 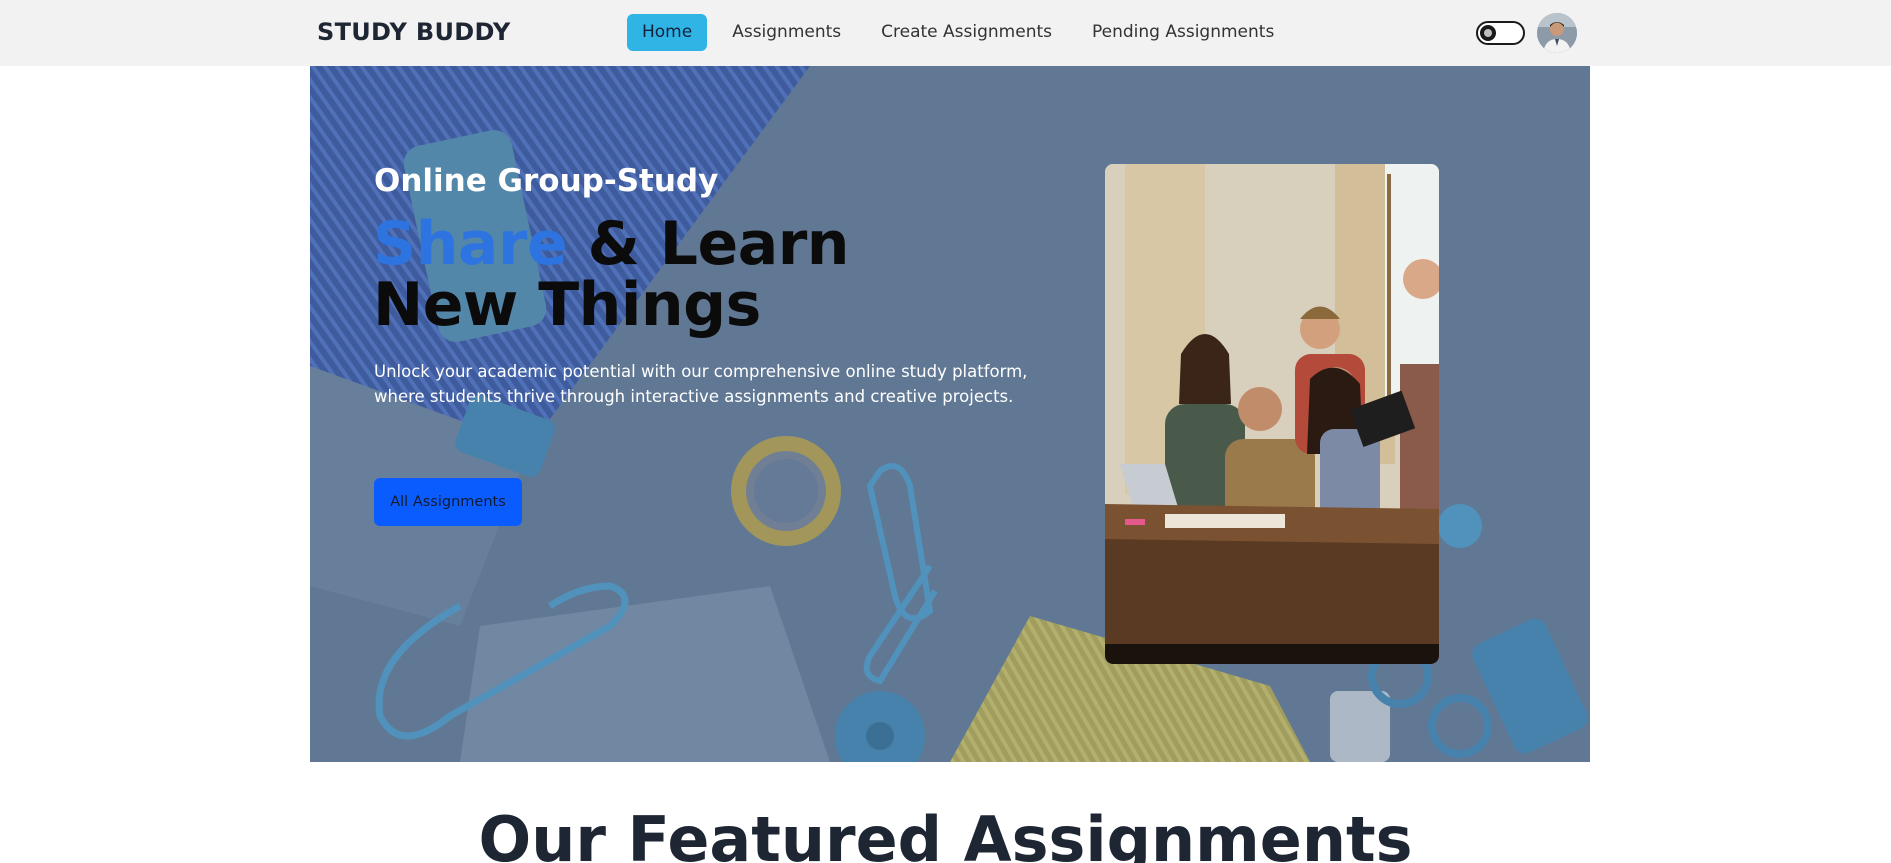 I want to click on featured-assignments-title: Our Featured Assignments, so click(x=945, y=833).